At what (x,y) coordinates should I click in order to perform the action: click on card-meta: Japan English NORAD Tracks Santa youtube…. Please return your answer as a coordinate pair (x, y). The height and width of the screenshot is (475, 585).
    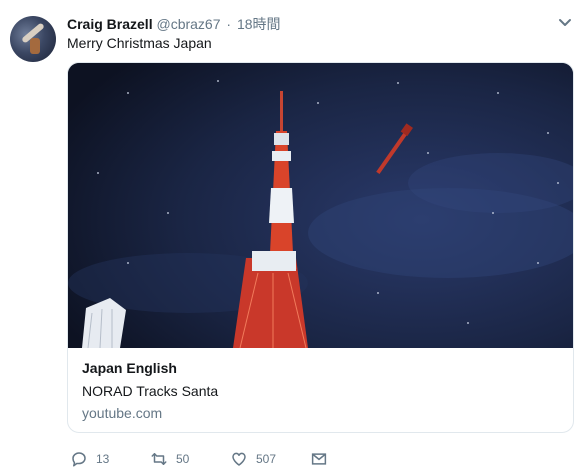
    Looking at the image, I should click on (320, 390).